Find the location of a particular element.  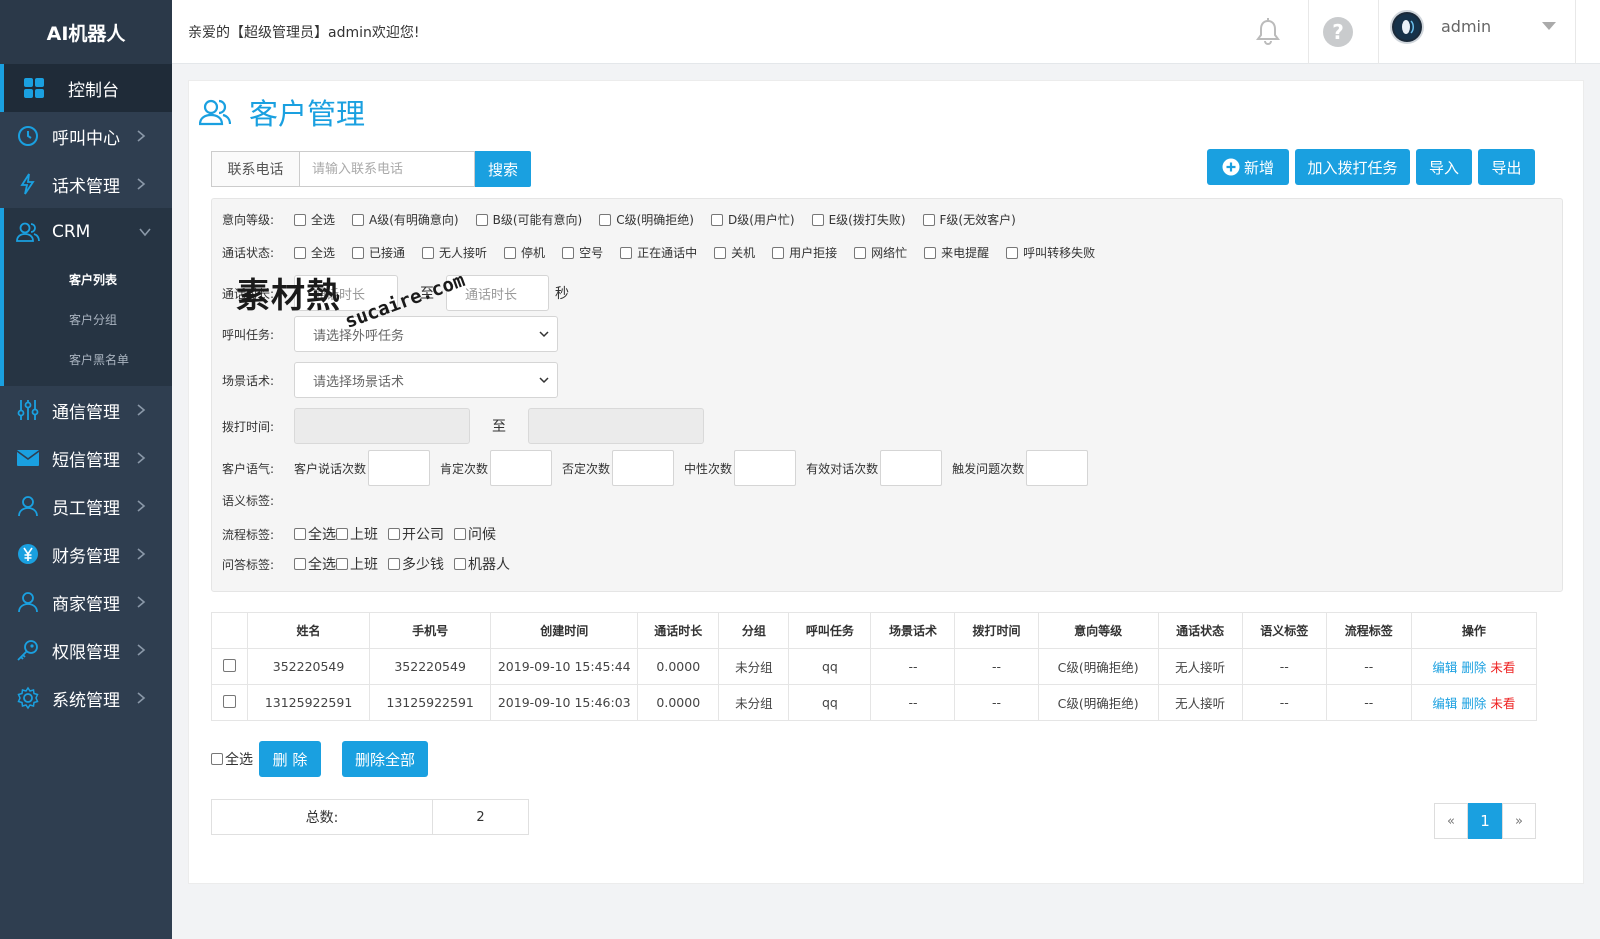

header-cell: 手机号 is located at coordinates (430, 630).